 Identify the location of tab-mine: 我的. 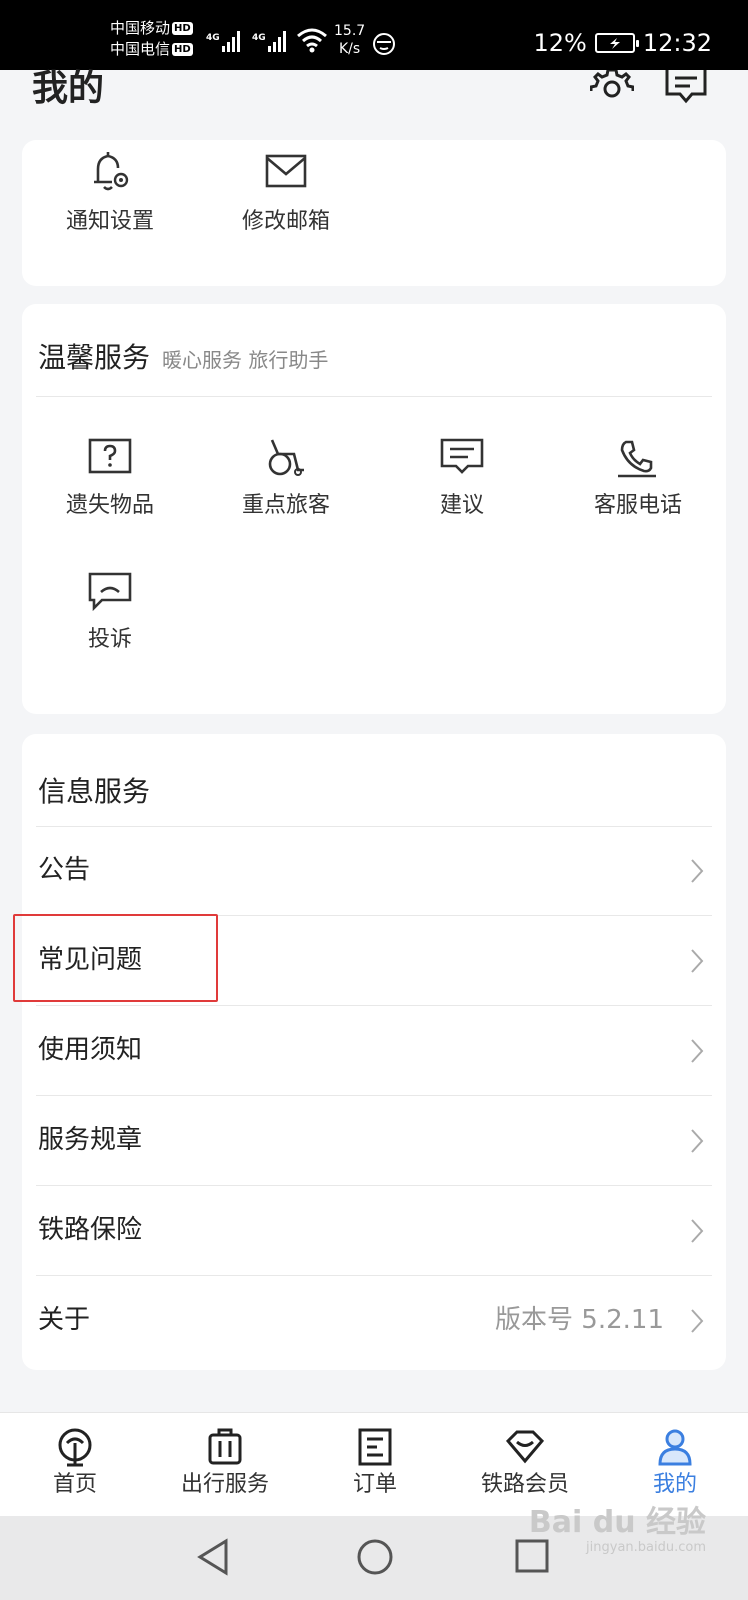
(674, 1465).